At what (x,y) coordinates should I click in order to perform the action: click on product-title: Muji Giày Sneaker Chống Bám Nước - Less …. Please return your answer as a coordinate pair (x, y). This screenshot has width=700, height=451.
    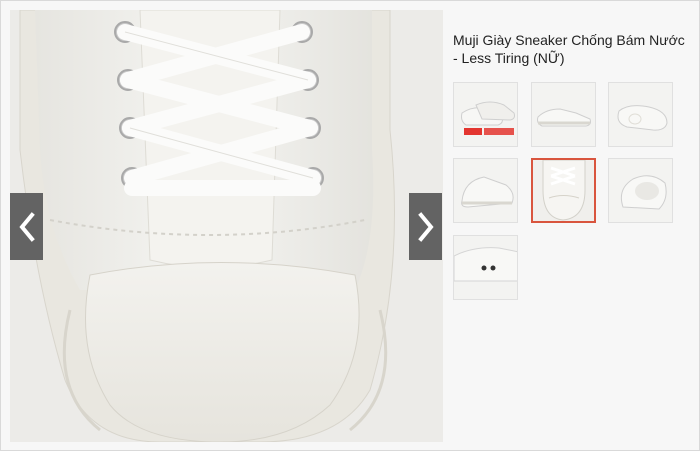
    Looking at the image, I should click on (569, 49).